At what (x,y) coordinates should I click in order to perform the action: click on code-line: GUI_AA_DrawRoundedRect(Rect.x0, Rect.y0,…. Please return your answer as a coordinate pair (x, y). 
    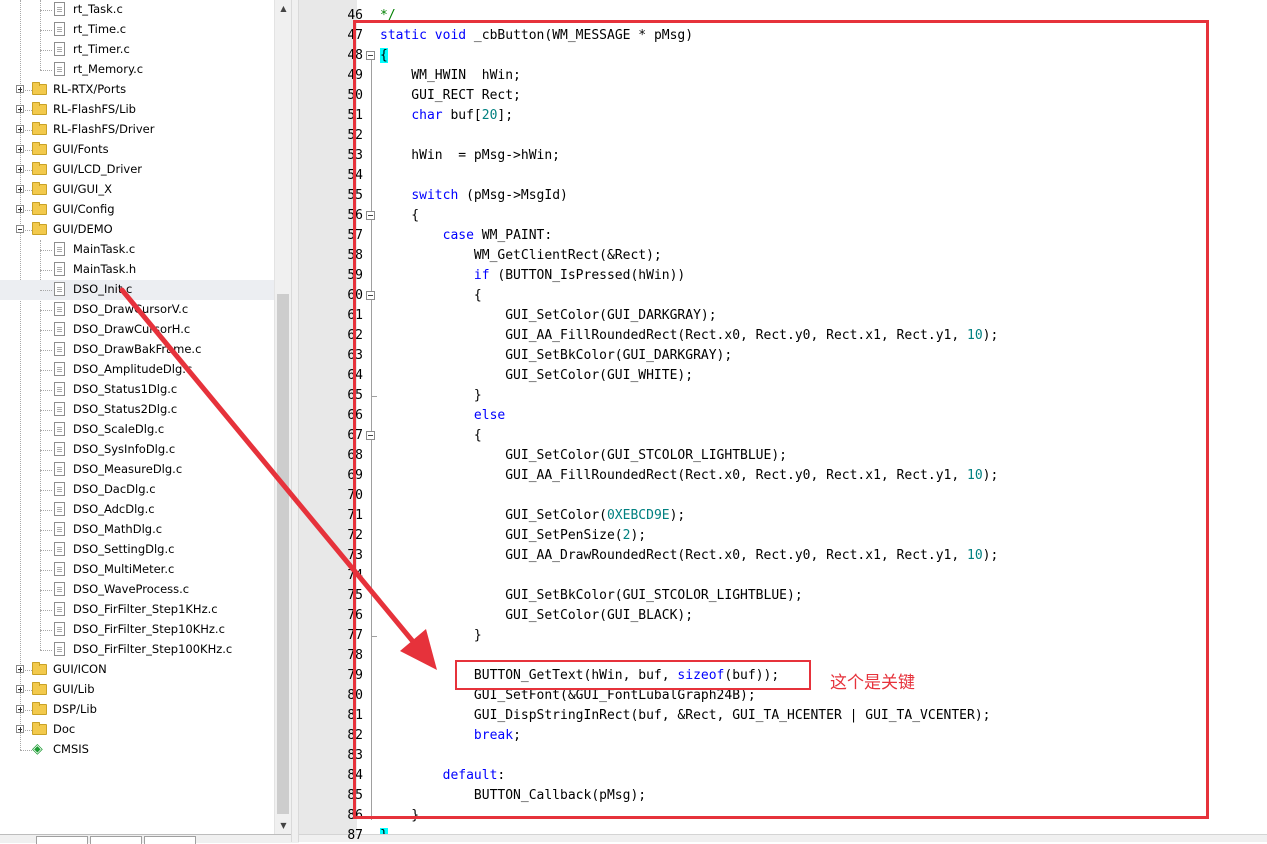
    Looking at the image, I should click on (689, 556).